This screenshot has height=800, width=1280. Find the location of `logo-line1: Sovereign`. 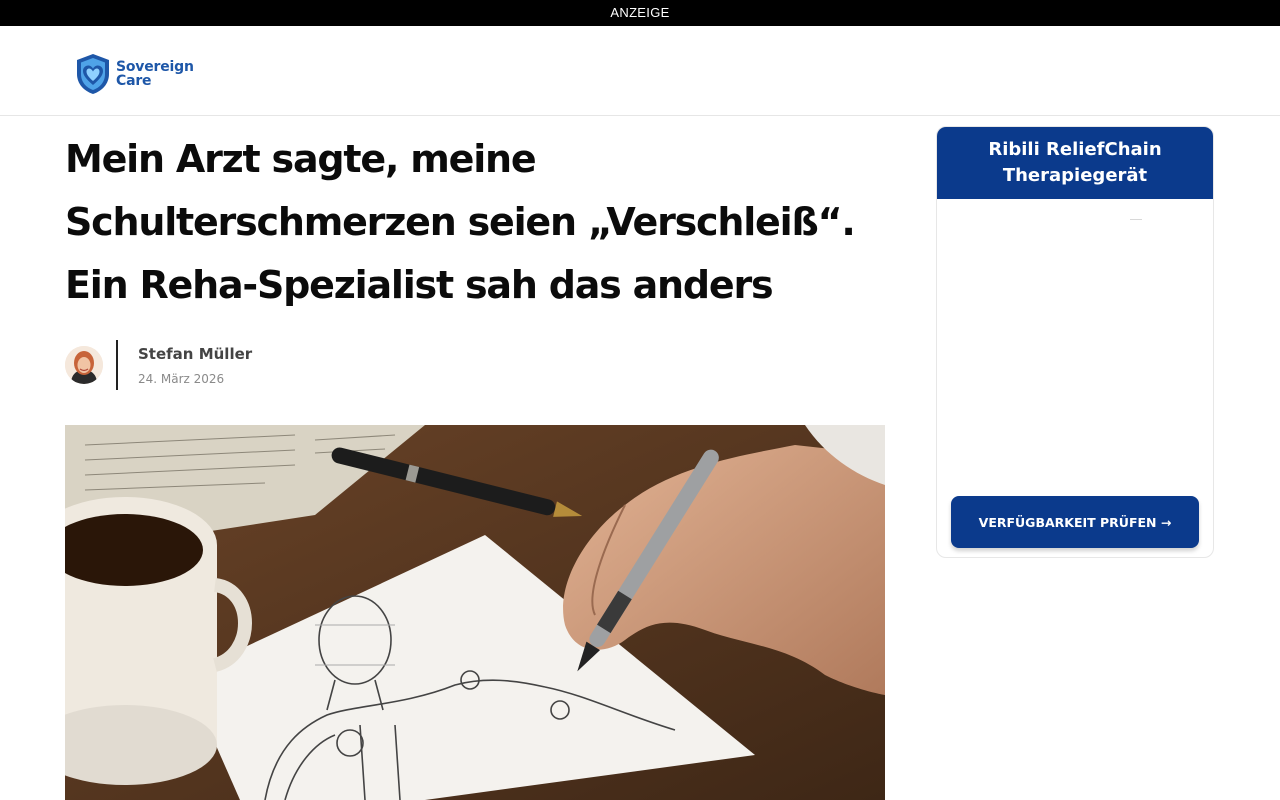

logo-line1: Sovereign is located at coordinates (155, 67).